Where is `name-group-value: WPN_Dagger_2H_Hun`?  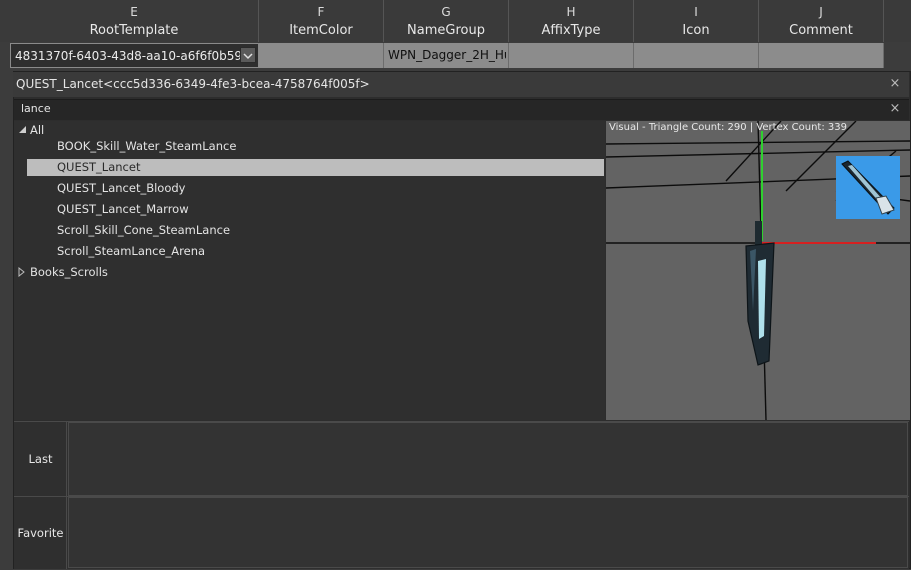
name-group-value: WPN_Dagger_2H_Hun is located at coordinates (447, 55).